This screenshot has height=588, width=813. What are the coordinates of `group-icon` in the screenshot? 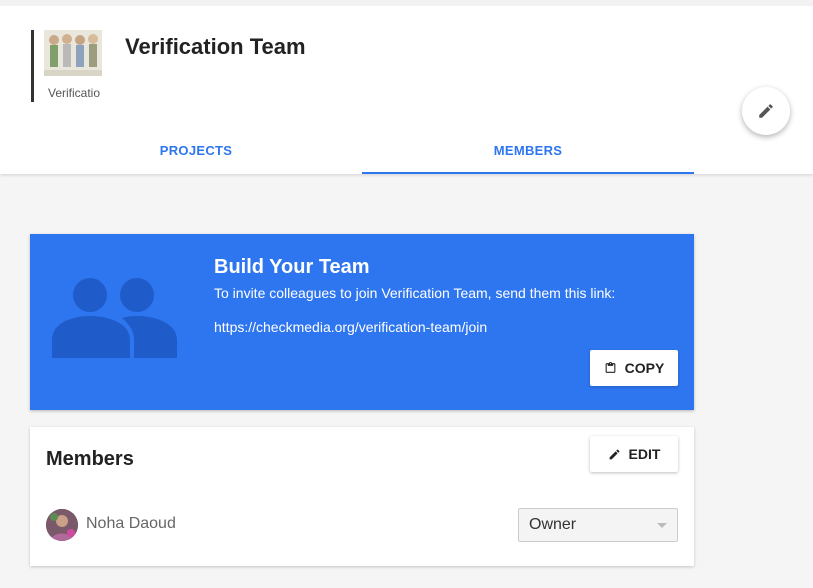 It's located at (114, 318).